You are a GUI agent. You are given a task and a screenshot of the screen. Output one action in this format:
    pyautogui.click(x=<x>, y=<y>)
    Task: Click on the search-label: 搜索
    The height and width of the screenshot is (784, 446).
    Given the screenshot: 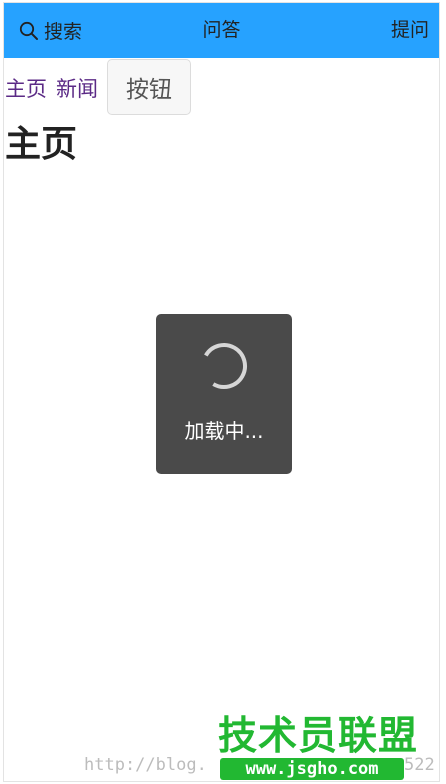 What is the action you would take?
    pyautogui.click(x=63, y=32)
    